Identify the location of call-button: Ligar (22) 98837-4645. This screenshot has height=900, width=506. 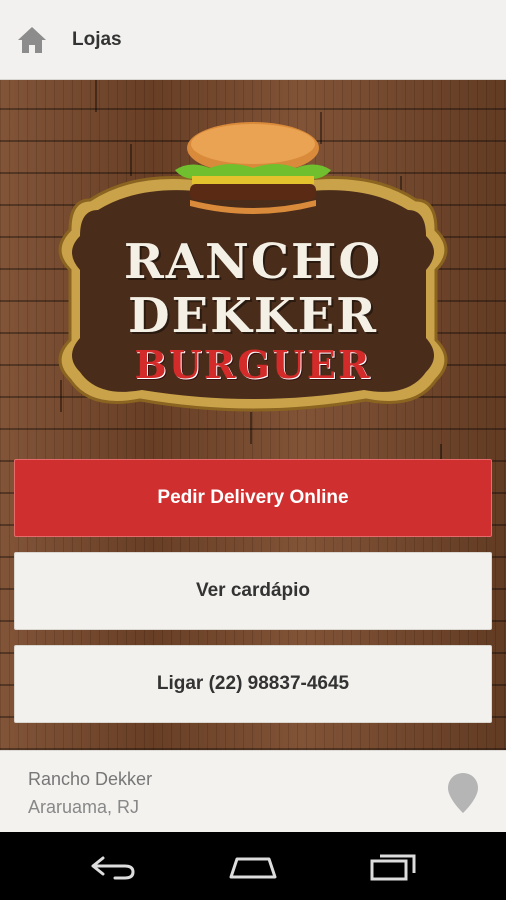
(253, 684).